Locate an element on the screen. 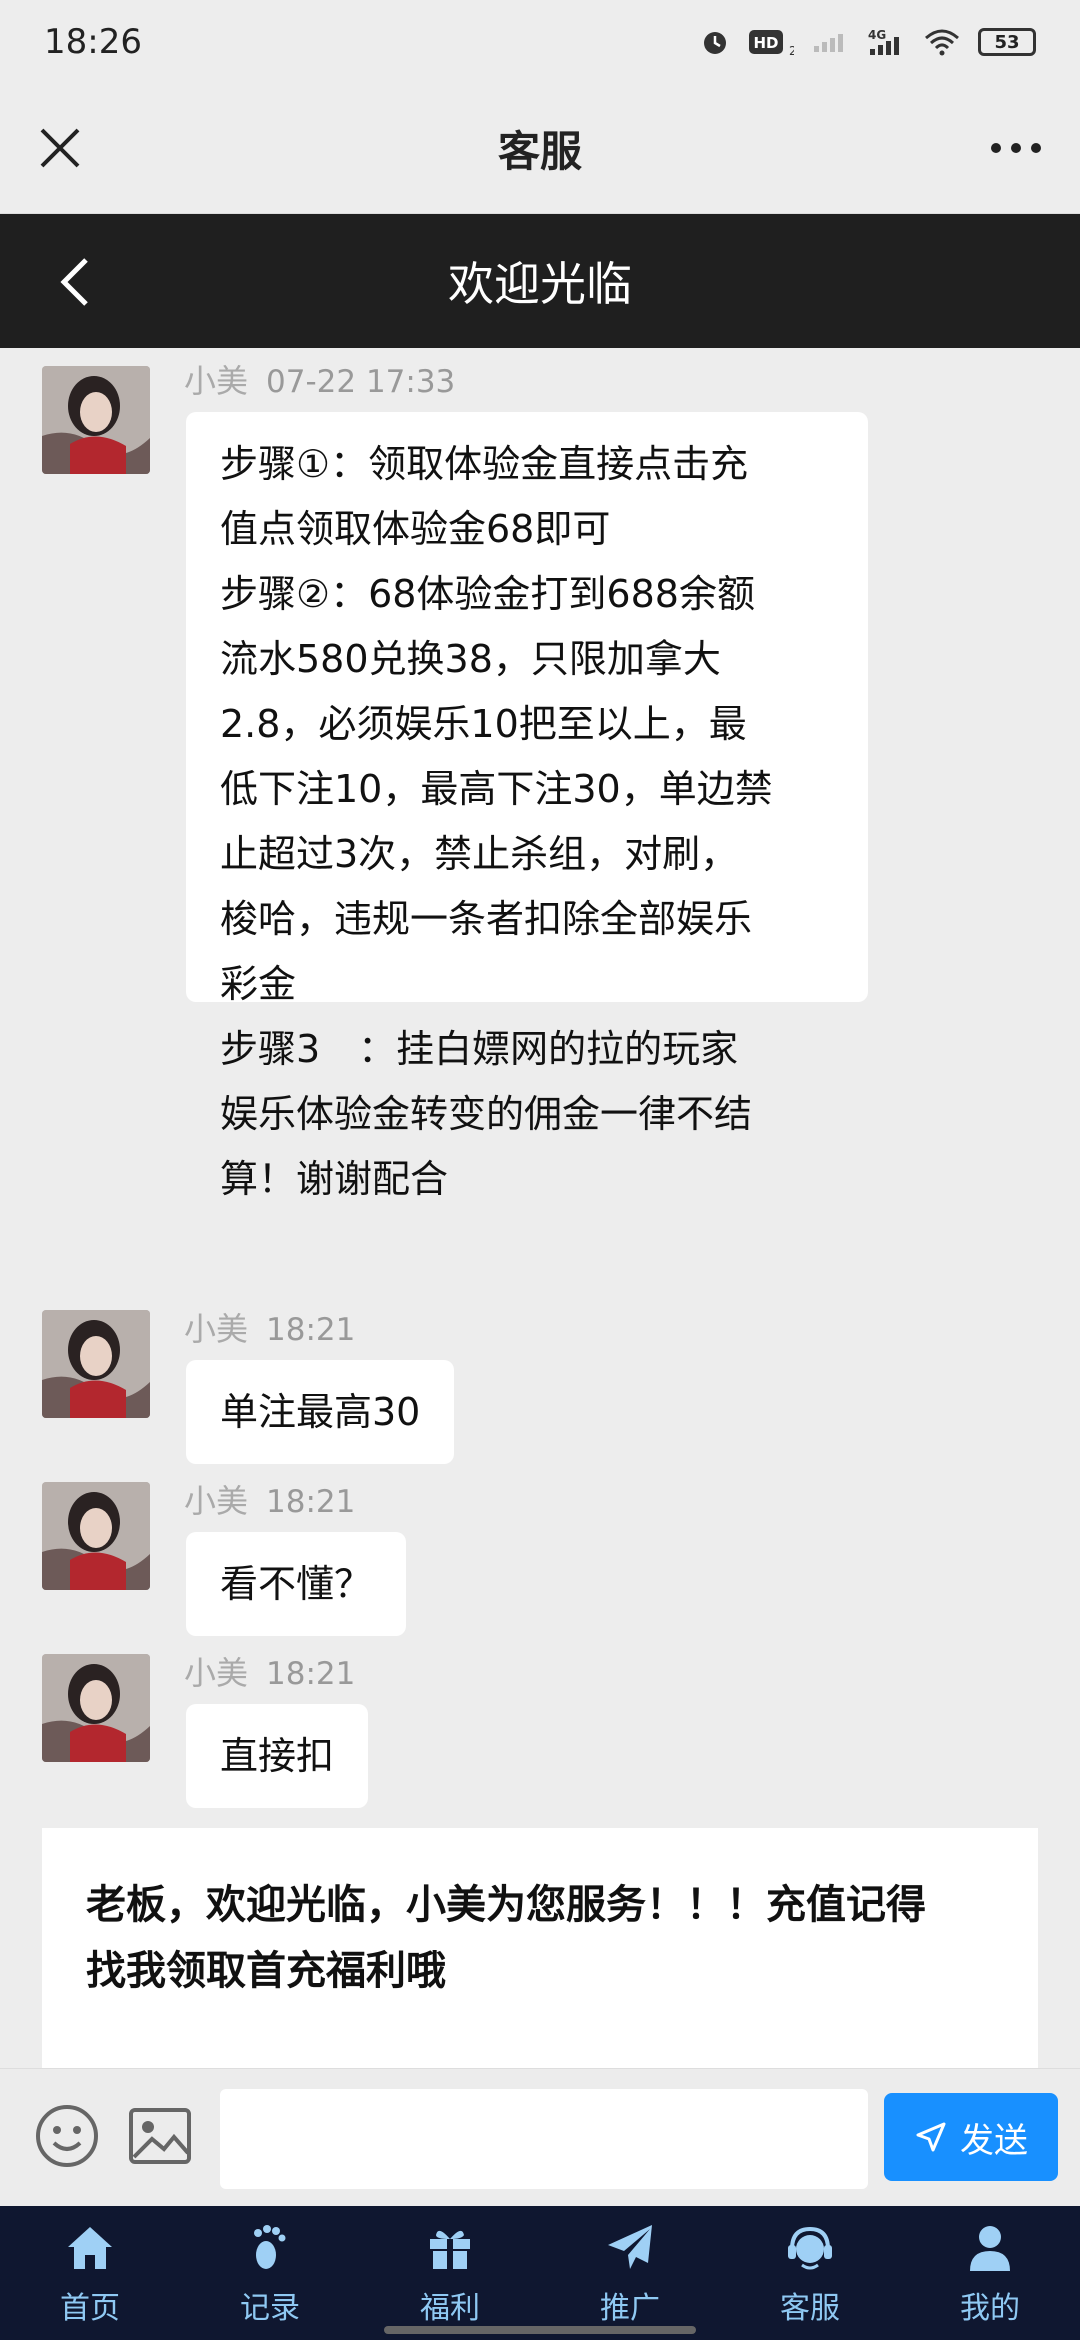  wifi-icon is located at coordinates (942, 42).